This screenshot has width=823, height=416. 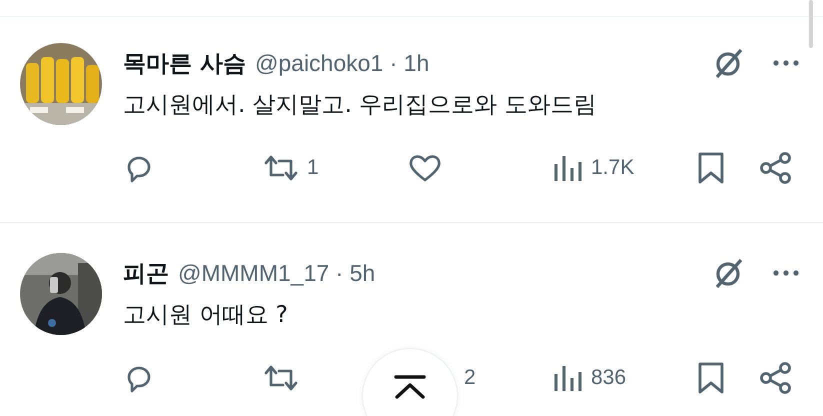 I want to click on handle-and-time: @paichoko1 · 1h, so click(x=342, y=63).